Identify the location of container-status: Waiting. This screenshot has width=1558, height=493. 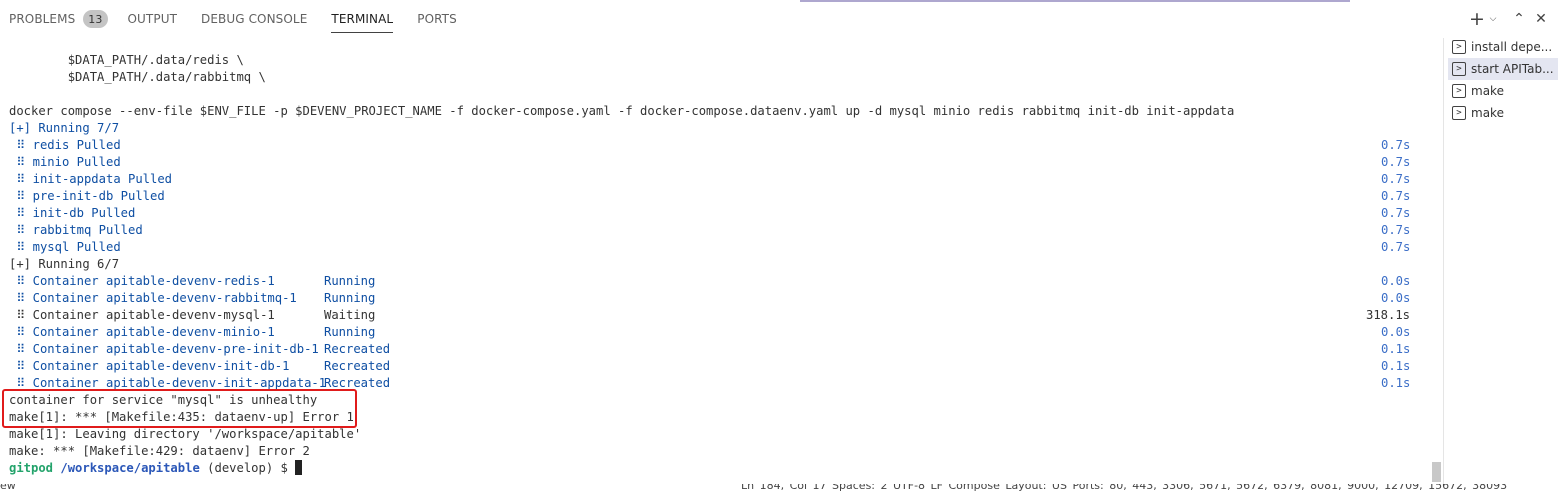
(350, 315).